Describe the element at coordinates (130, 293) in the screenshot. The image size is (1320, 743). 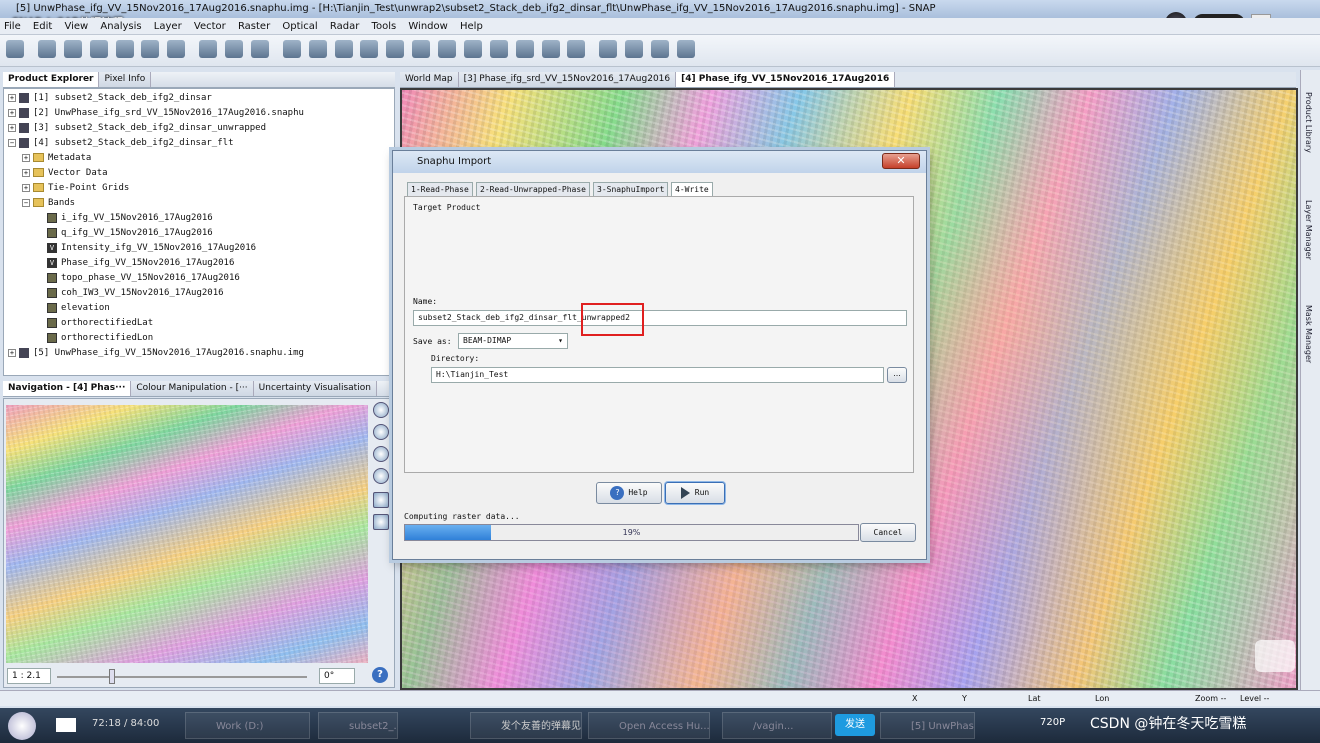
I see `tree-band-item: coh_IW3_VV_15Nov2016_17Aug2016` at that location.